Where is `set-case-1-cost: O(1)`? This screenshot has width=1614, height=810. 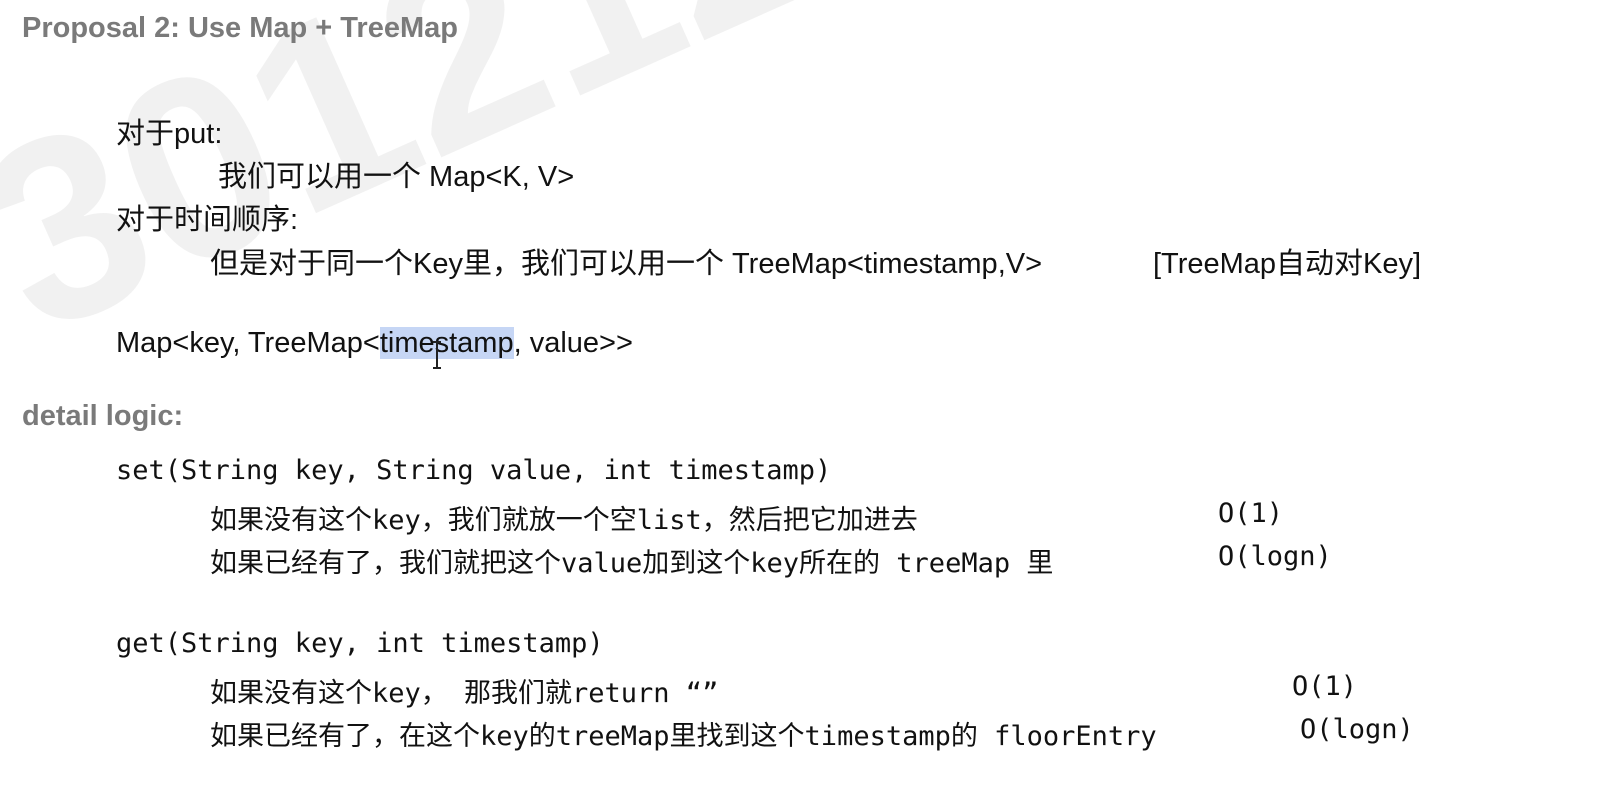 set-case-1-cost: O(1) is located at coordinates (1251, 513).